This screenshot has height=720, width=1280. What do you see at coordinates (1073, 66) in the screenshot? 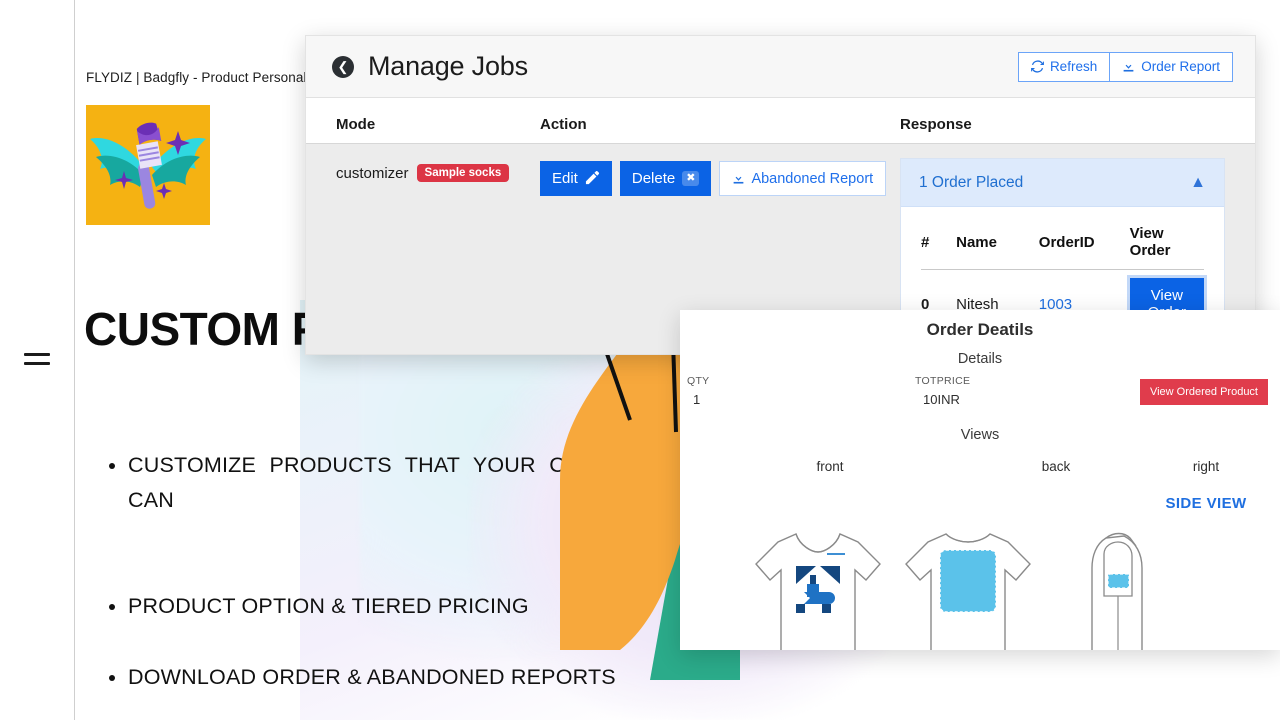
I see `refresh-label: Refresh` at bounding box center [1073, 66].